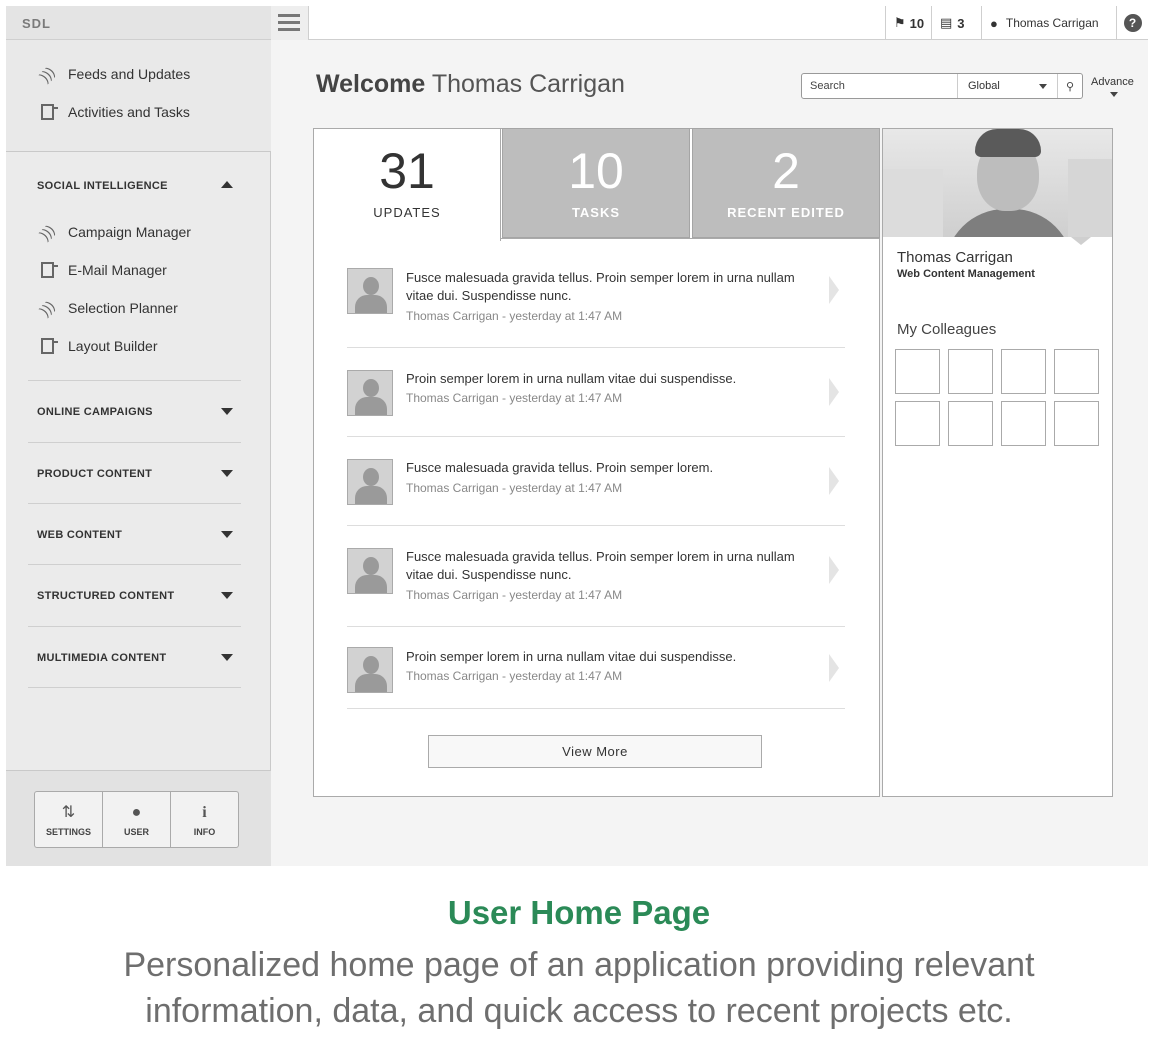 This screenshot has height=1056, width=1158. I want to click on flag-icon: ⚑, so click(900, 22).